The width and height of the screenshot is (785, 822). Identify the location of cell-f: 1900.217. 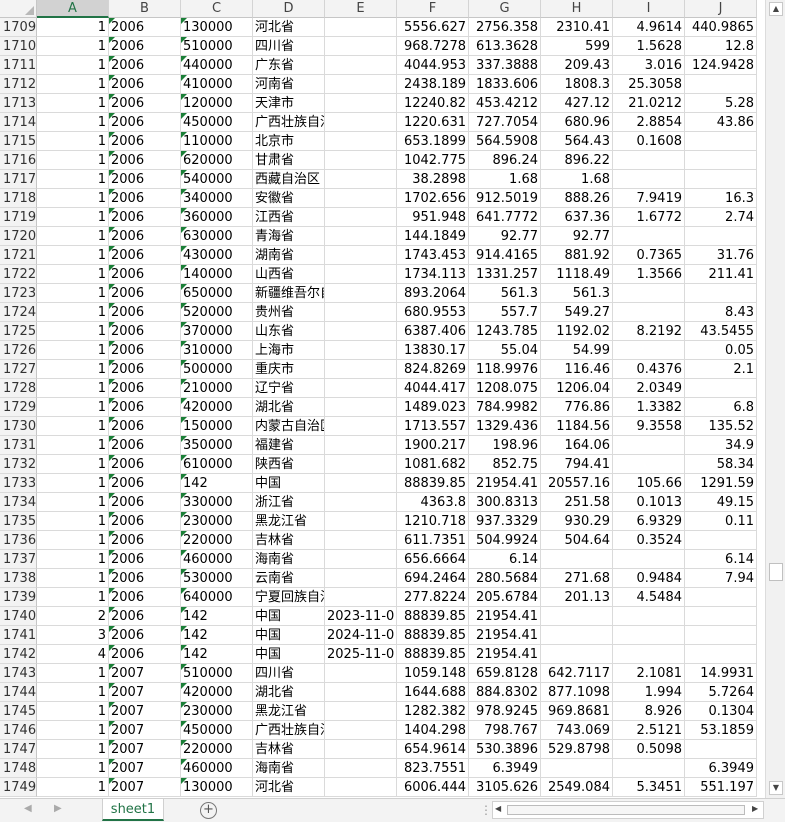
(433, 445).